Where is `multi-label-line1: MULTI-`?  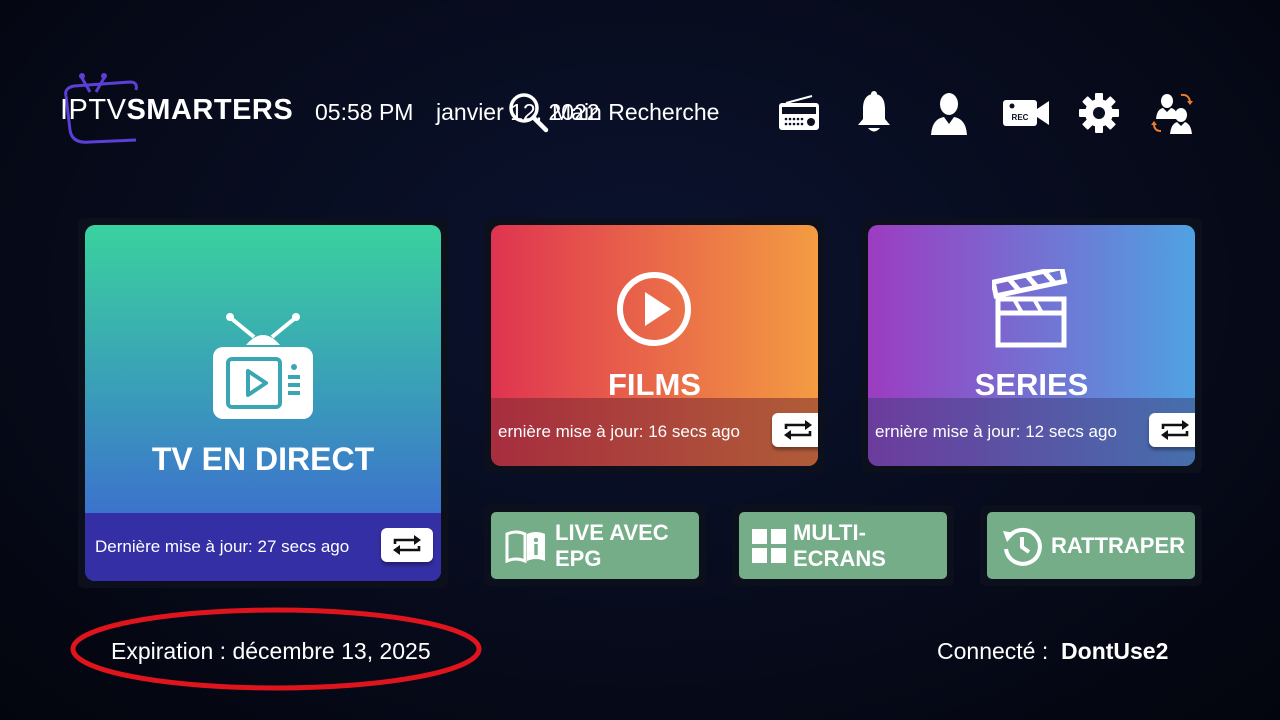
multi-label-line1: MULTI- is located at coordinates (829, 532).